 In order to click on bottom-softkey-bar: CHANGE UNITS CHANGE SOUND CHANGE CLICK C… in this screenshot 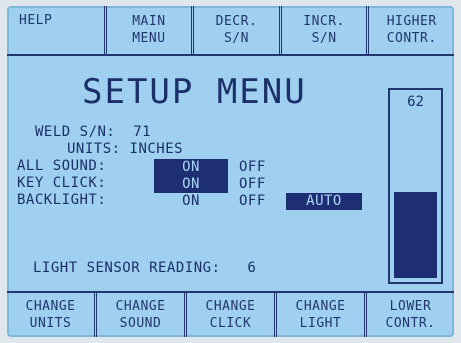, I will do `click(230, 314)`.